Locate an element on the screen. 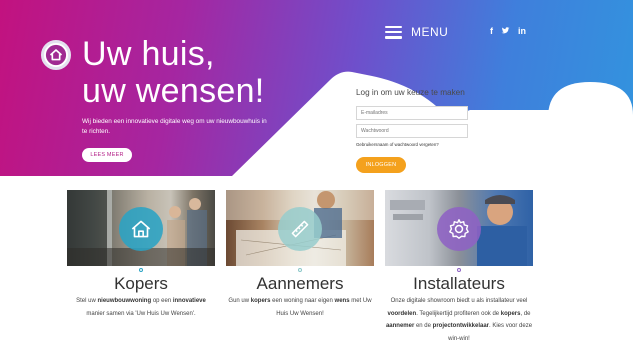  login-button: INLOGGEN is located at coordinates (381, 165).